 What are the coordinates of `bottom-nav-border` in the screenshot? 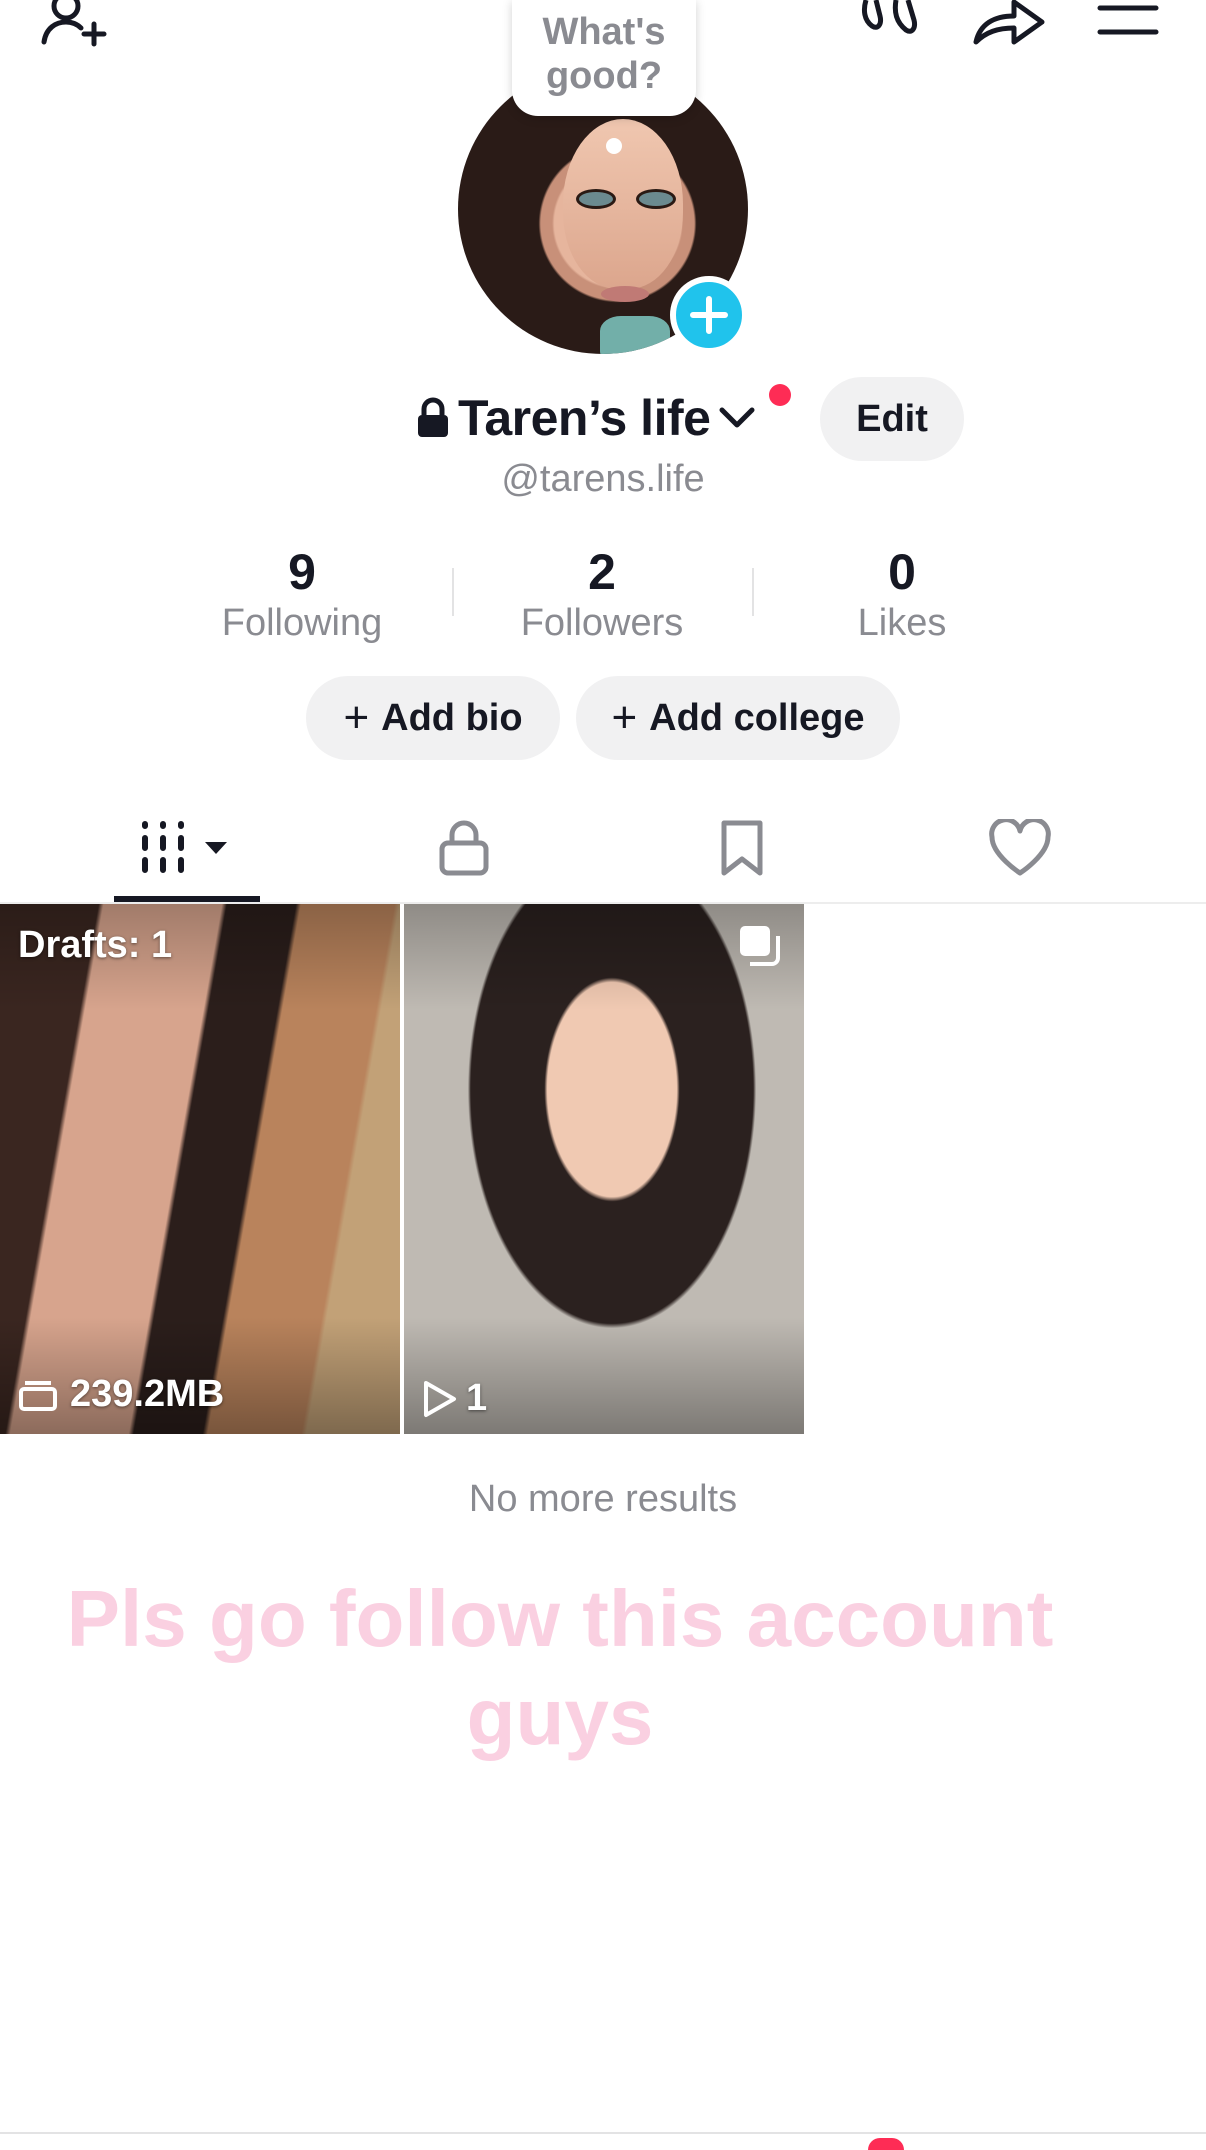 It's located at (603, 2133).